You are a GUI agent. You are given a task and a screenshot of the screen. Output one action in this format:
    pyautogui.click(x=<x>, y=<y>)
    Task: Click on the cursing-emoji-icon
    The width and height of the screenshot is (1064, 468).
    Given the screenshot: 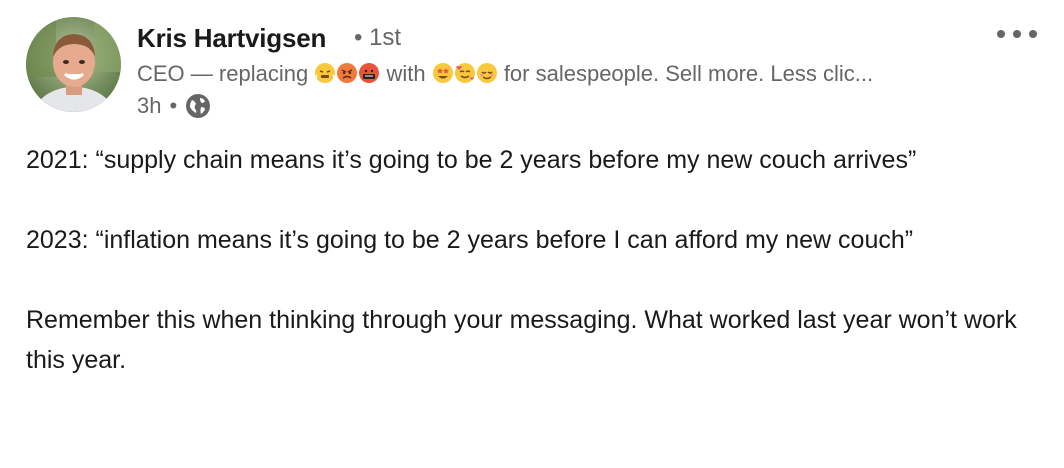 What is the action you would take?
    pyautogui.click(x=369, y=77)
    